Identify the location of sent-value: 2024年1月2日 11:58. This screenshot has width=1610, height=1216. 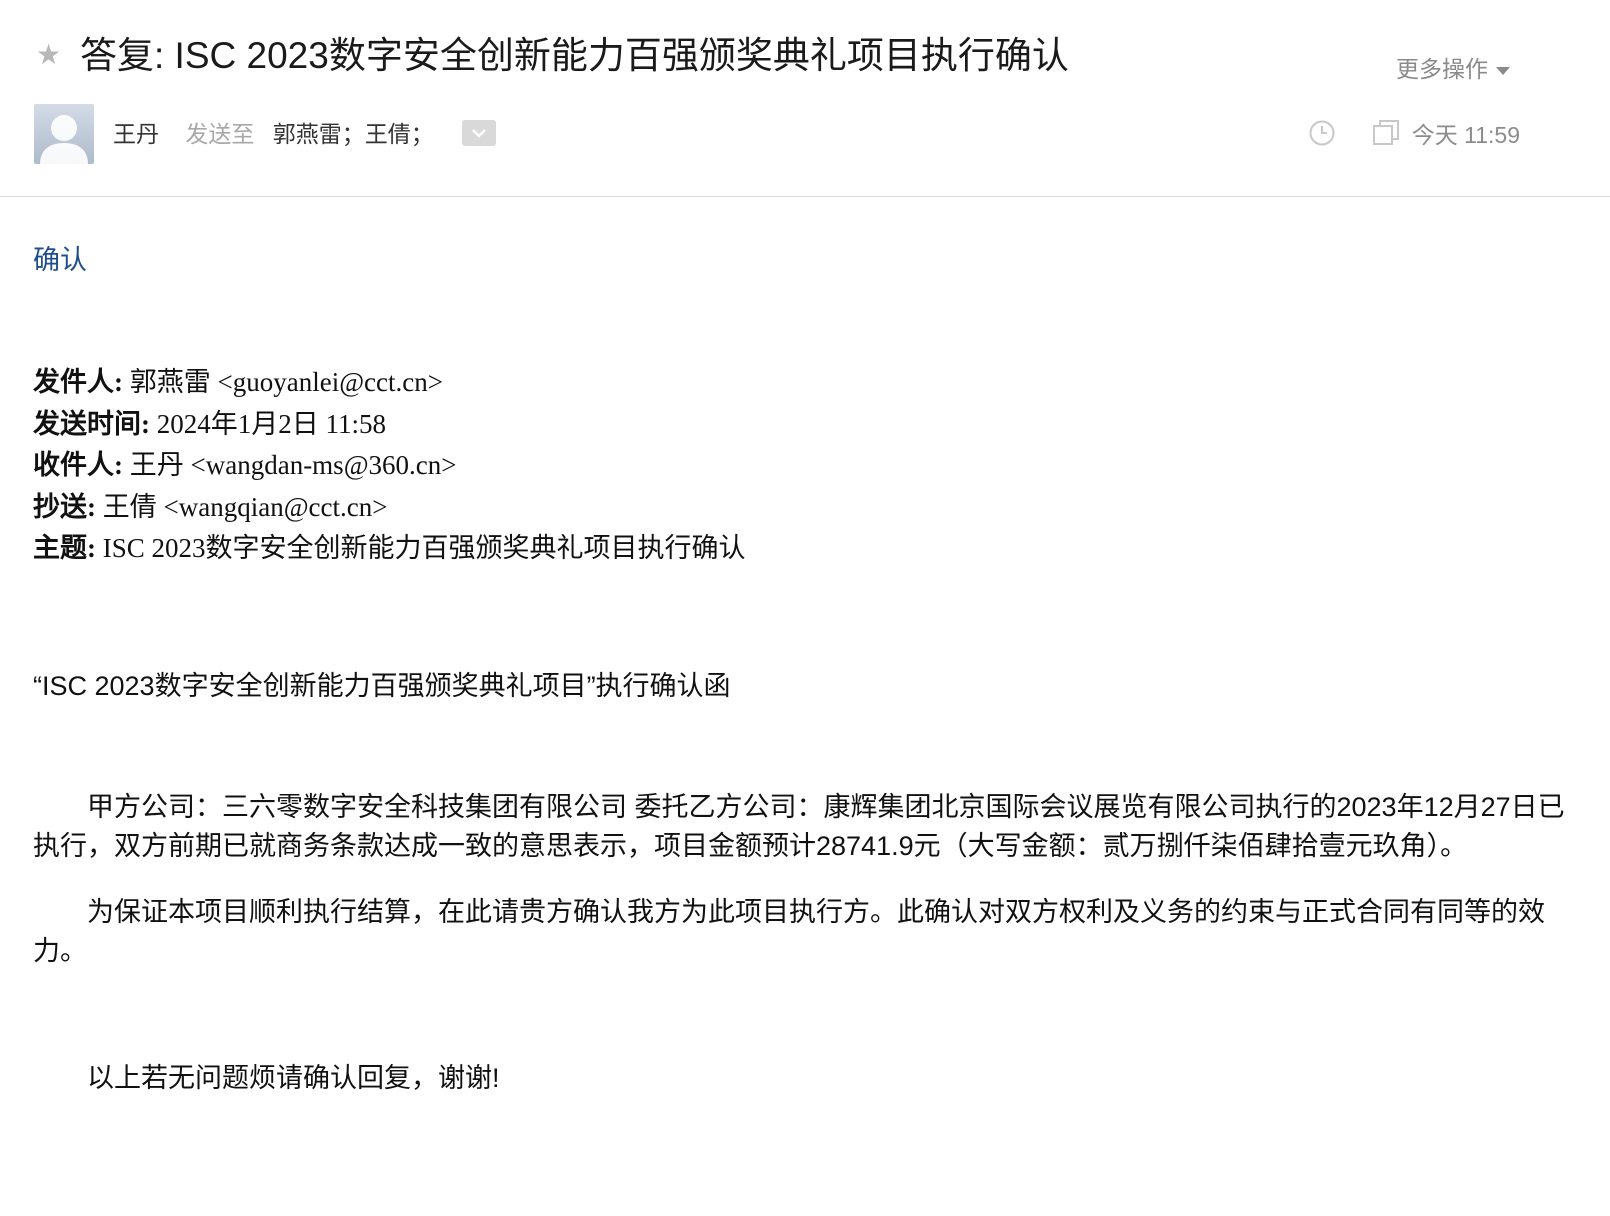
(271, 423).